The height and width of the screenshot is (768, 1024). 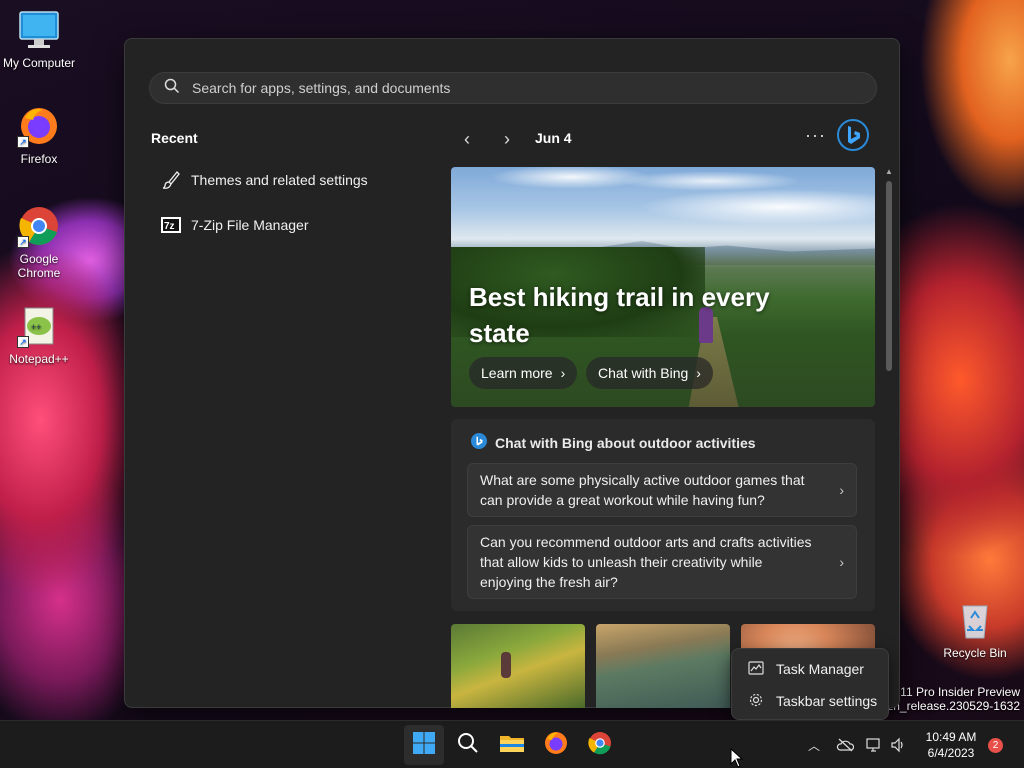 What do you see at coordinates (663, 207) in the screenshot?
I see `hero-image-clouds` at bounding box center [663, 207].